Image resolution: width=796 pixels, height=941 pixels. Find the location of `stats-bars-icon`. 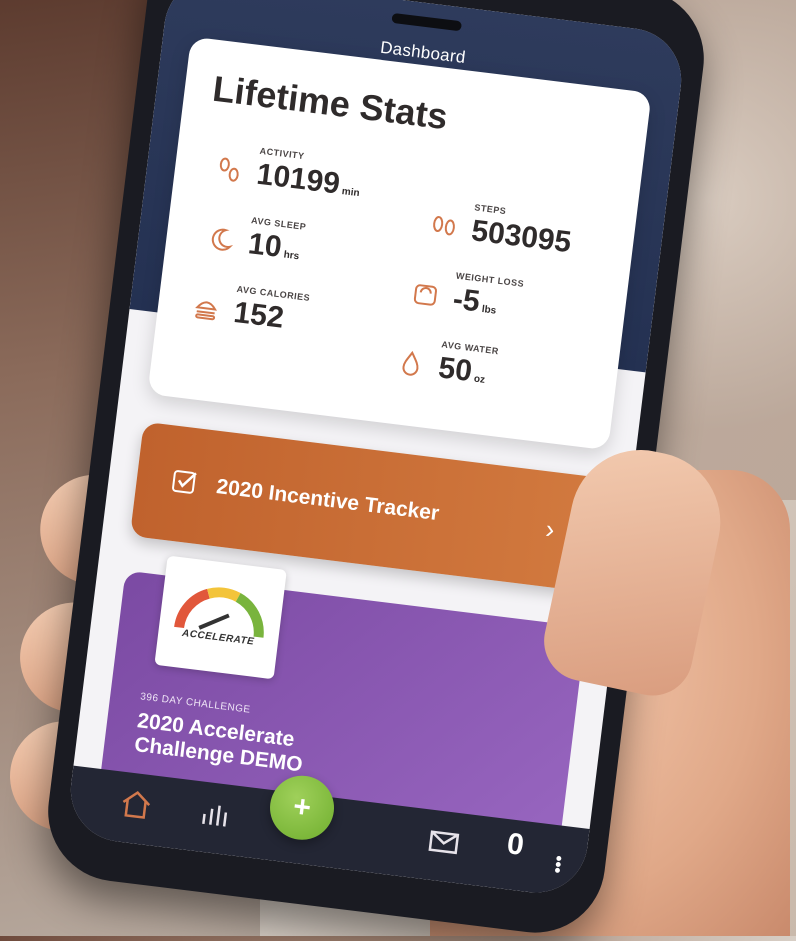

stats-bars-icon is located at coordinates (216, 814).